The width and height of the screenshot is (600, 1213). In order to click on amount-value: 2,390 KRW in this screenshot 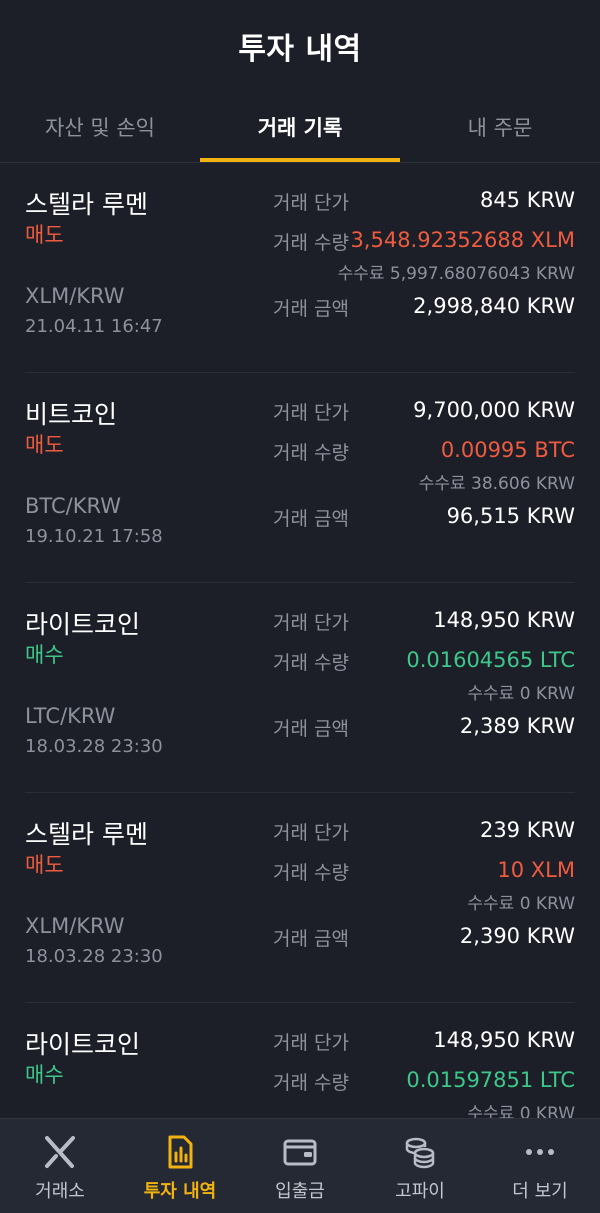, I will do `click(517, 936)`.